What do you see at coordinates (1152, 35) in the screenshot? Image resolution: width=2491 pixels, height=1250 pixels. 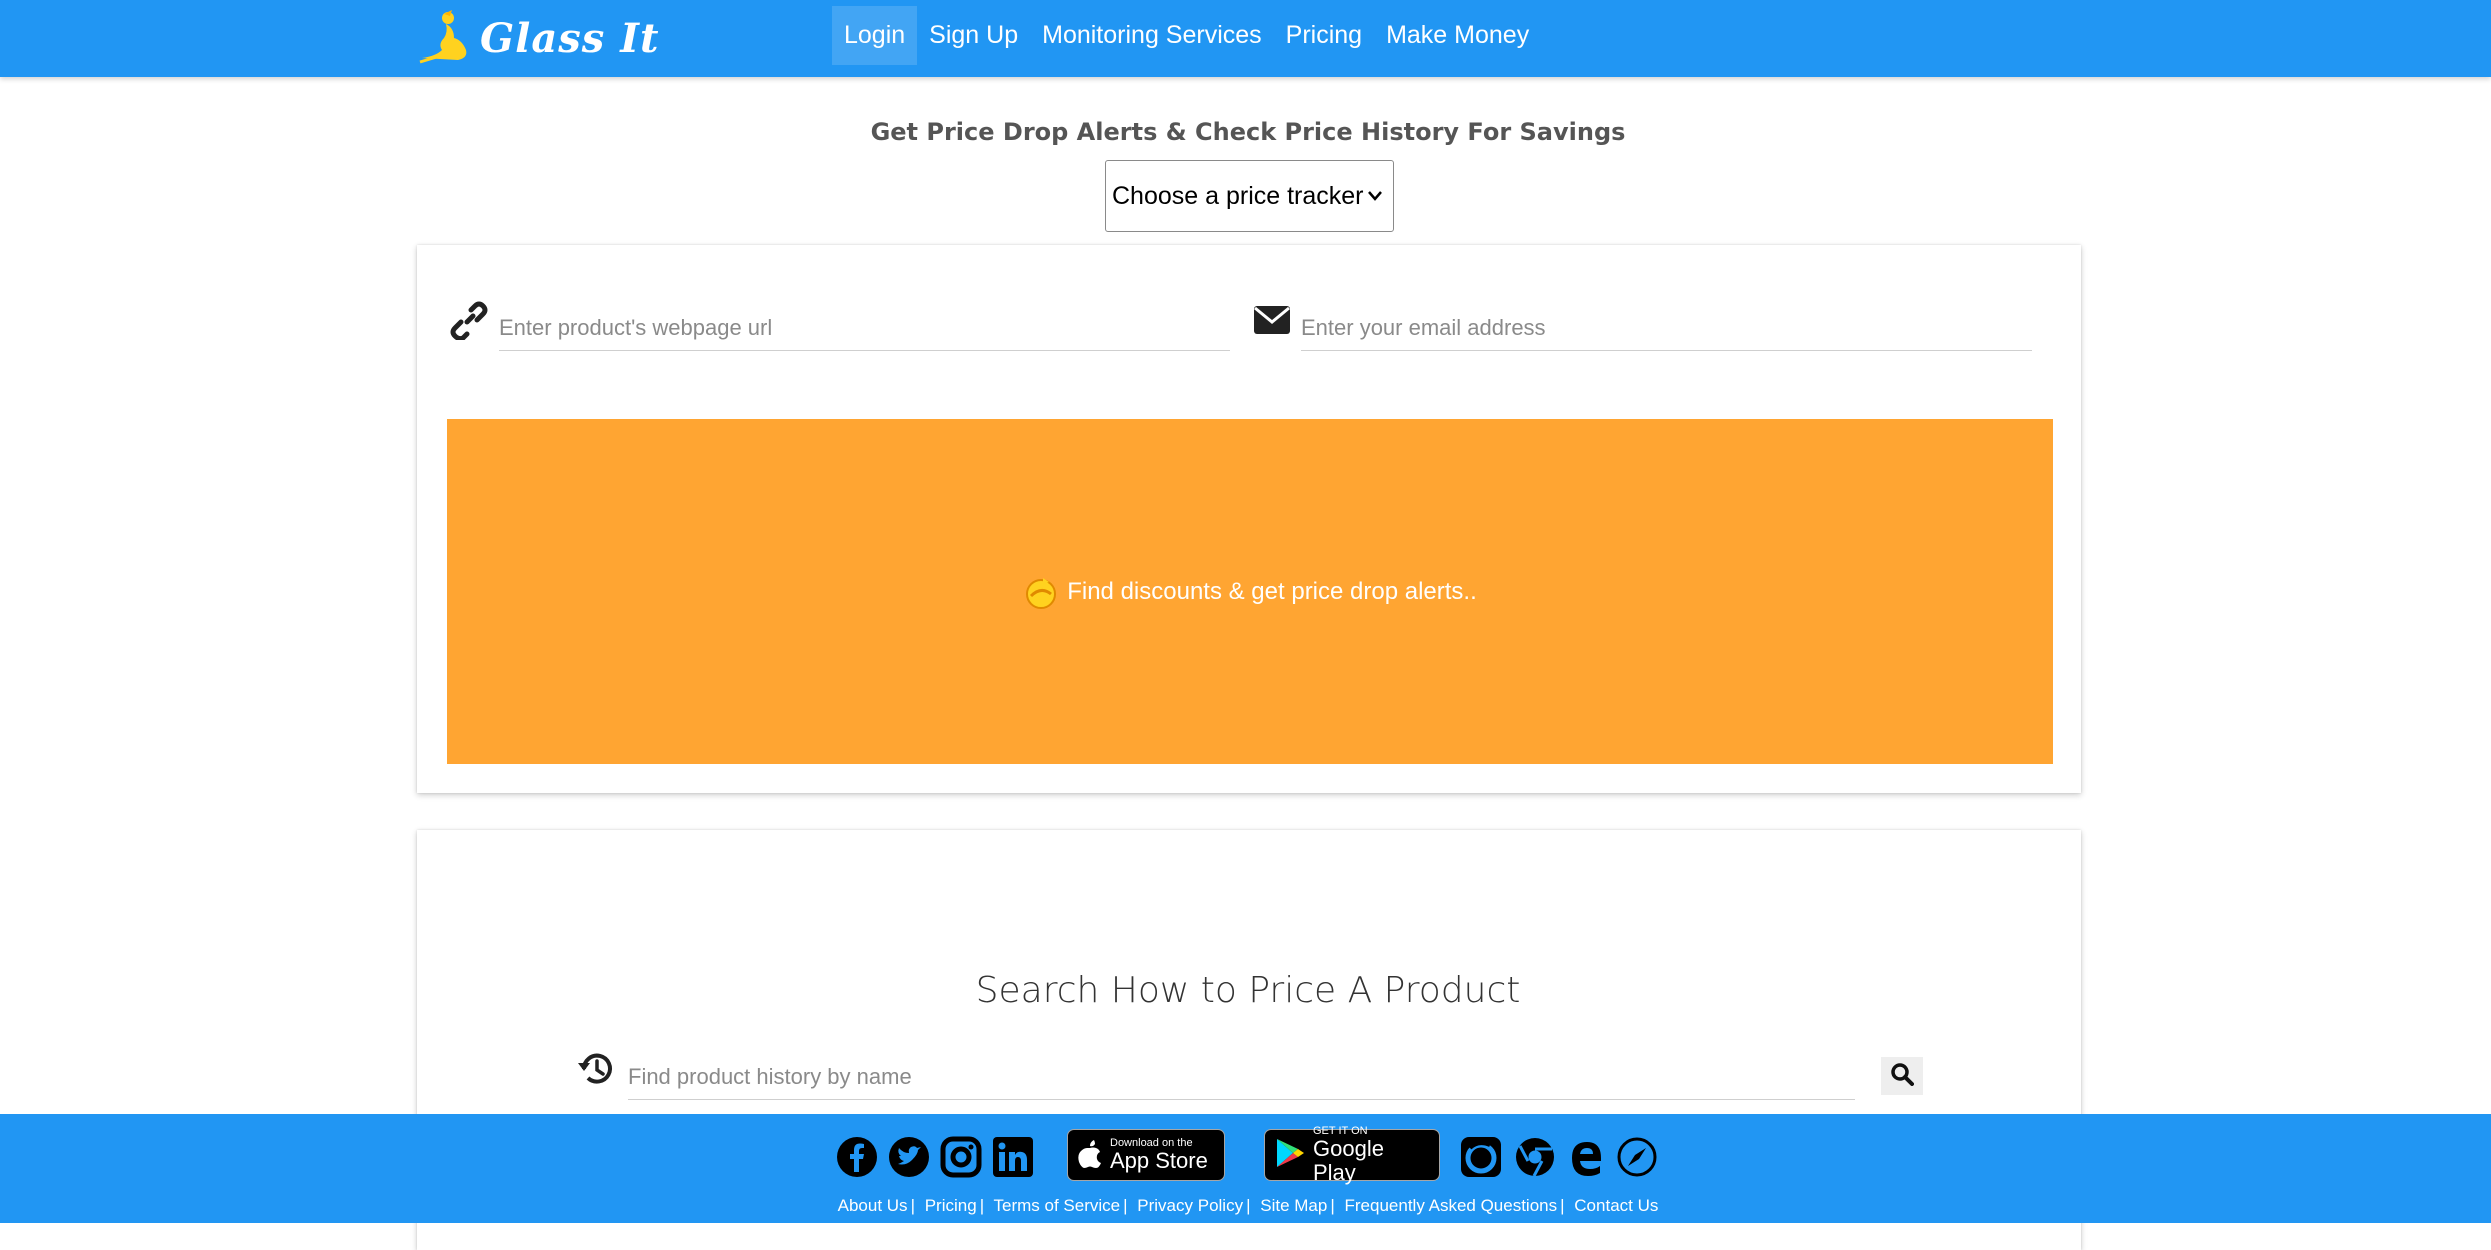 I see `nav-monitoring-services: Monitoring Services` at bounding box center [1152, 35].